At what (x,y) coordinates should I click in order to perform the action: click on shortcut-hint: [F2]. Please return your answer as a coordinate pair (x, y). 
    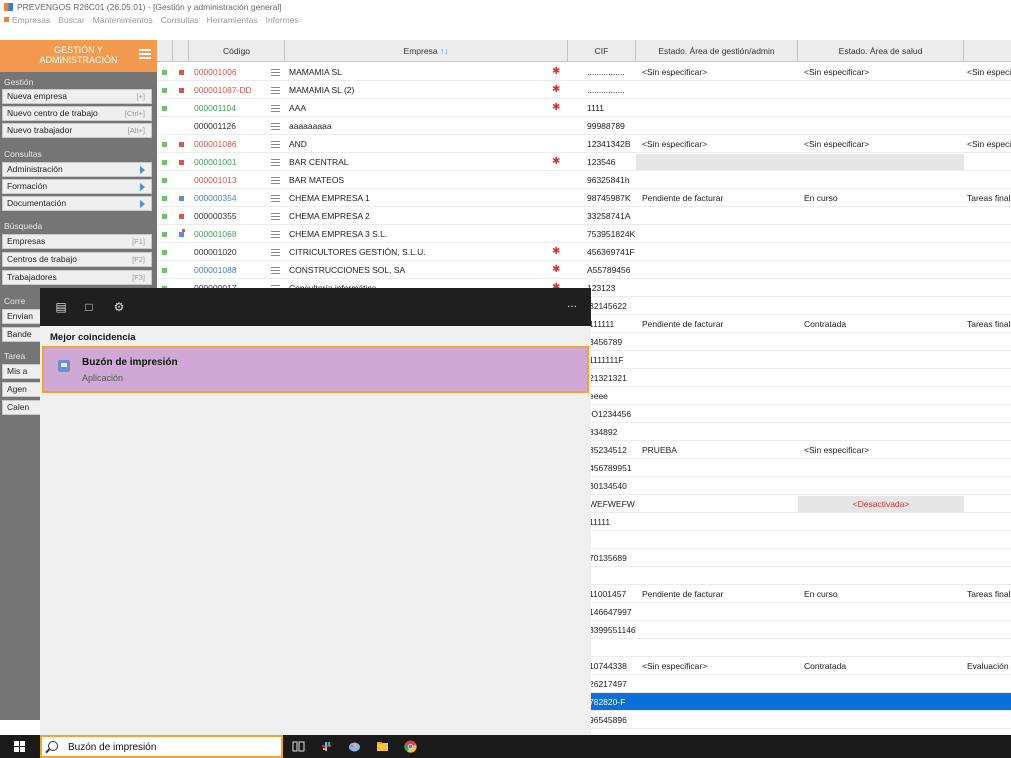
    Looking at the image, I should click on (138, 259).